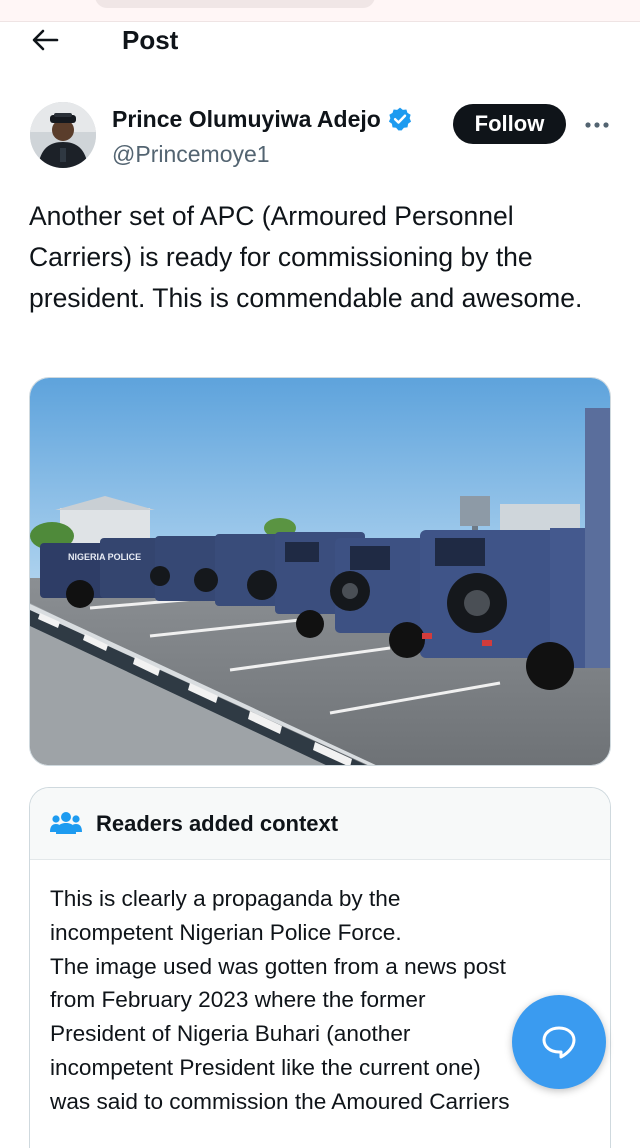 The width and height of the screenshot is (640, 1148). What do you see at coordinates (150, 40) in the screenshot?
I see `page-title: Post` at bounding box center [150, 40].